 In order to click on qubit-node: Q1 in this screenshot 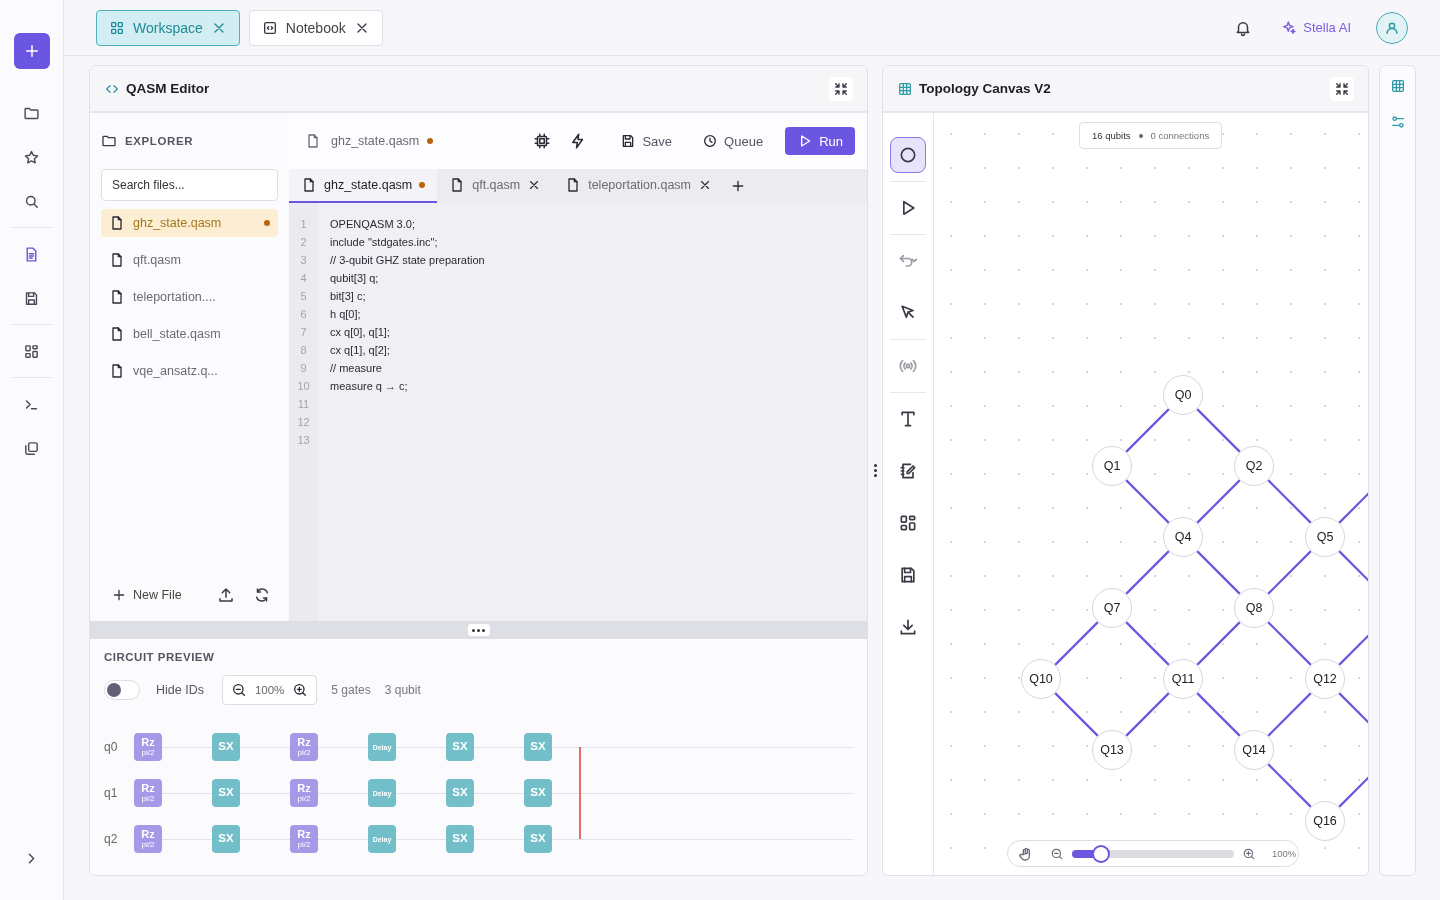, I will do `click(1112, 466)`.